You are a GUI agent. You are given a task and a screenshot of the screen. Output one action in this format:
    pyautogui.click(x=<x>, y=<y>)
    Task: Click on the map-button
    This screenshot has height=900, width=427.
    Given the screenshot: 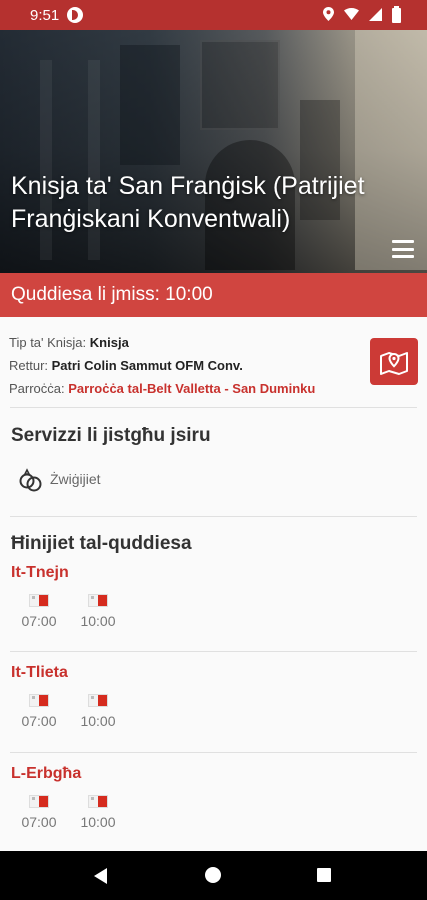 What is the action you would take?
    pyautogui.click(x=394, y=361)
    